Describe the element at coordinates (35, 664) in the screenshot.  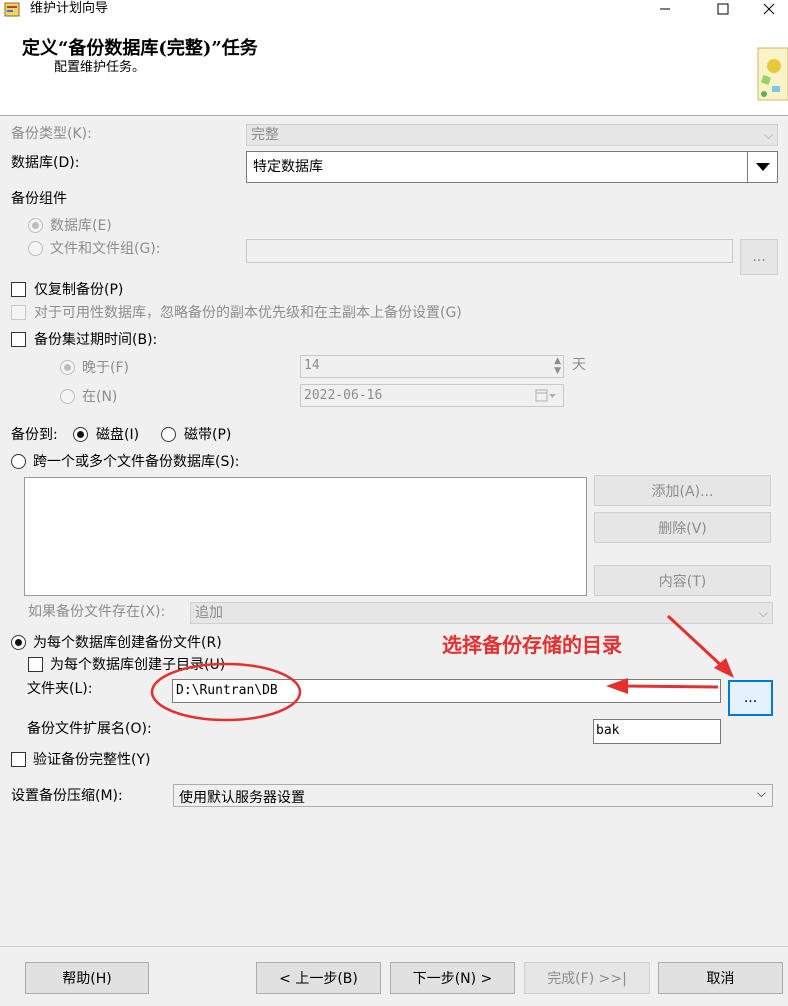
I see `subdir-checkbox` at that location.